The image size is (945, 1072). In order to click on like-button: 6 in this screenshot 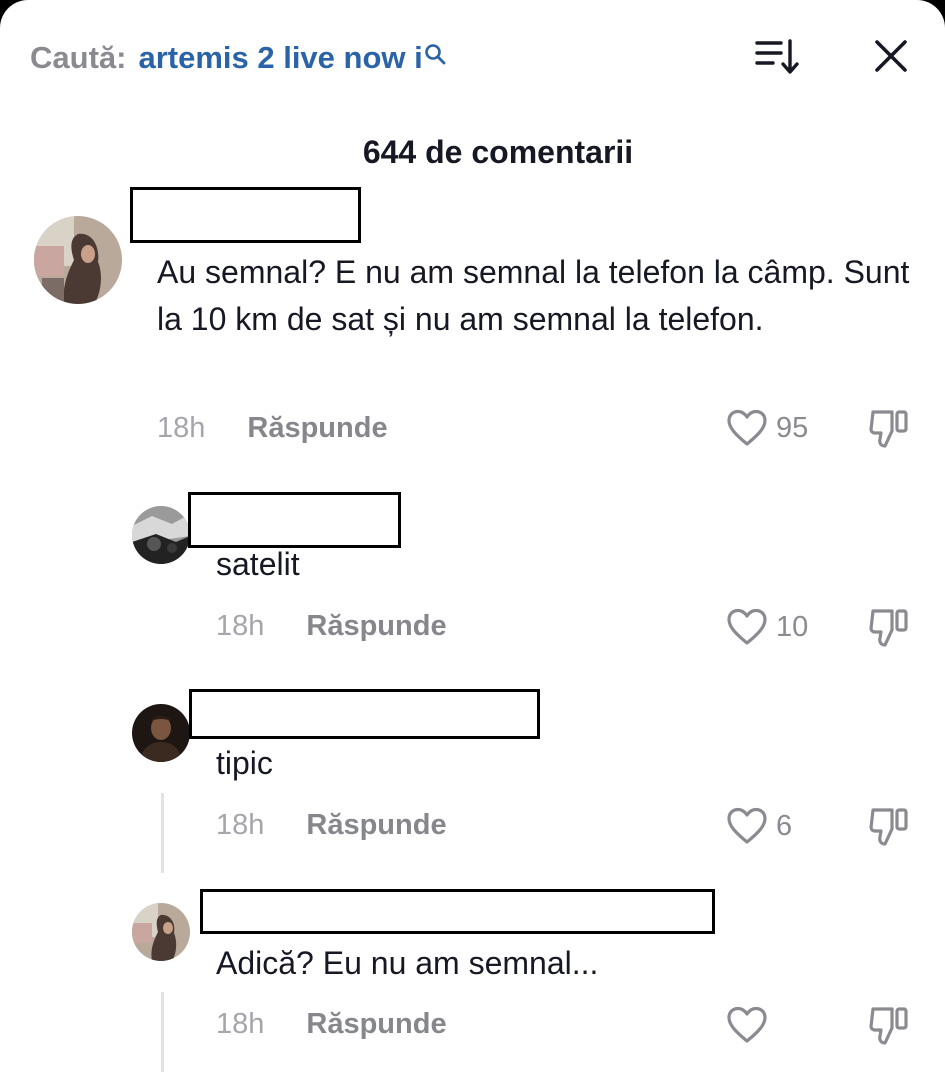, I will do `click(759, 826)`.